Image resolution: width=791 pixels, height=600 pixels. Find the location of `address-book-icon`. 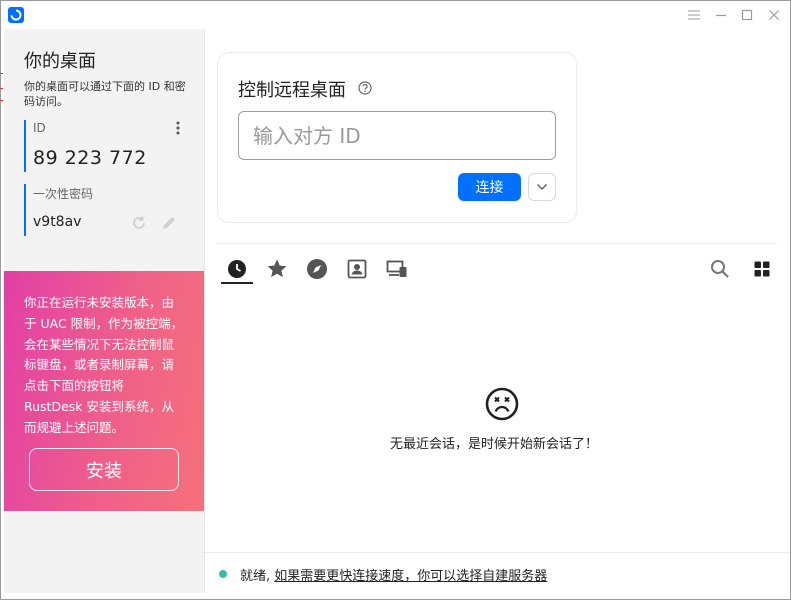

address-book-icon is located at coordinates (357, 269).